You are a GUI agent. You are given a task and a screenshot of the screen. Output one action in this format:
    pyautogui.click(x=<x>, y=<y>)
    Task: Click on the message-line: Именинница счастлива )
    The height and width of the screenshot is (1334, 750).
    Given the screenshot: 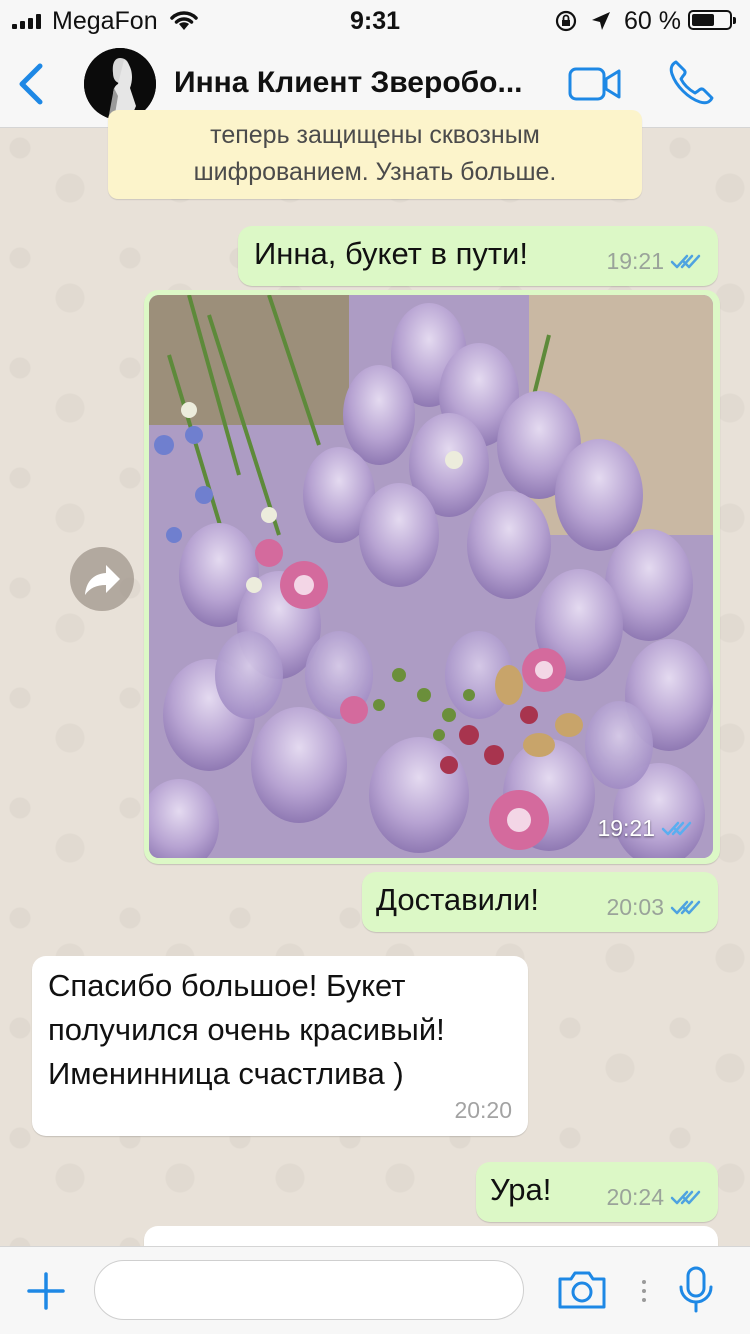 What is the action you would take?
    pyautogui.click(x=226, y=1073)
    